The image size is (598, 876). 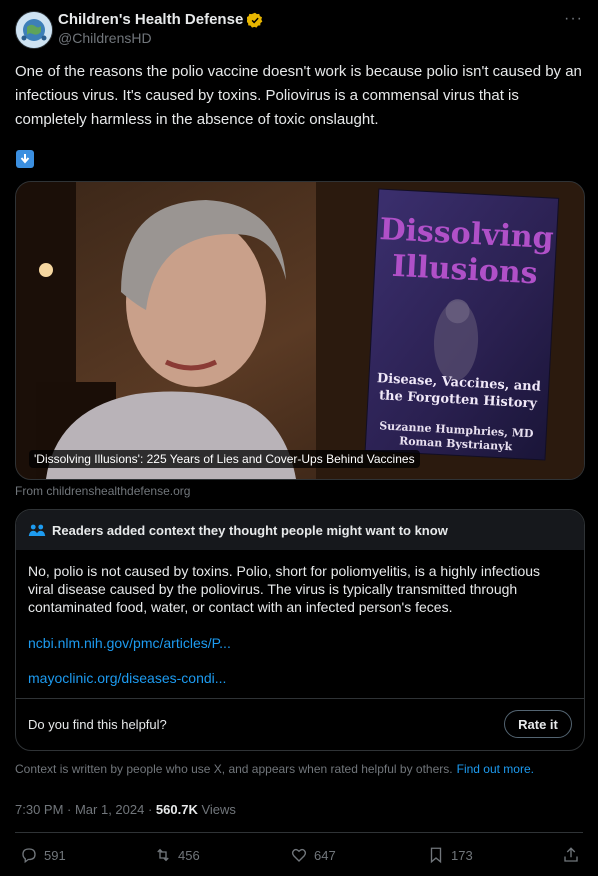 What do you see at coordinates (325, 855) in the screenshot?
I see `like-count: 647` at bounding box center [325, 855].